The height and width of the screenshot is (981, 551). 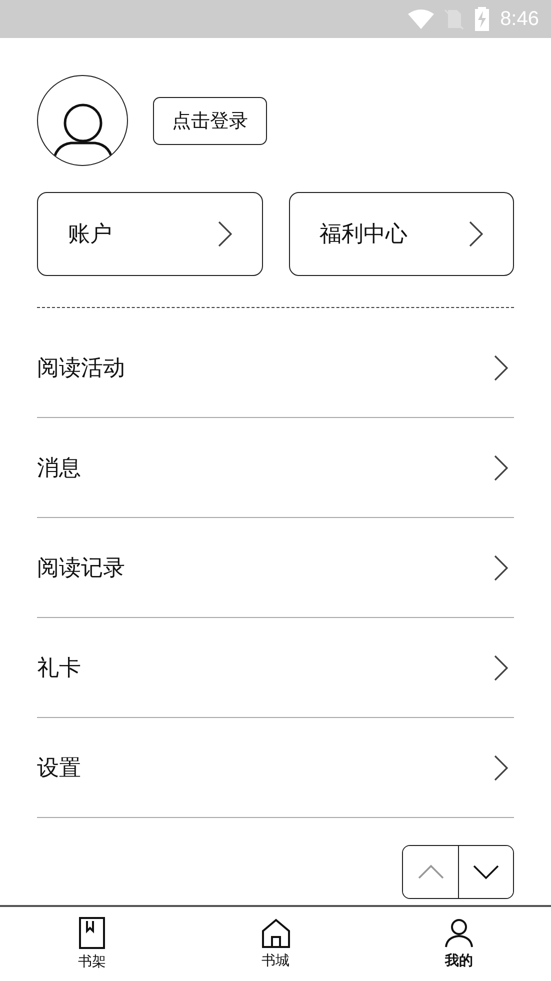 I want to click on home-icon, so click(x=275, y=933).